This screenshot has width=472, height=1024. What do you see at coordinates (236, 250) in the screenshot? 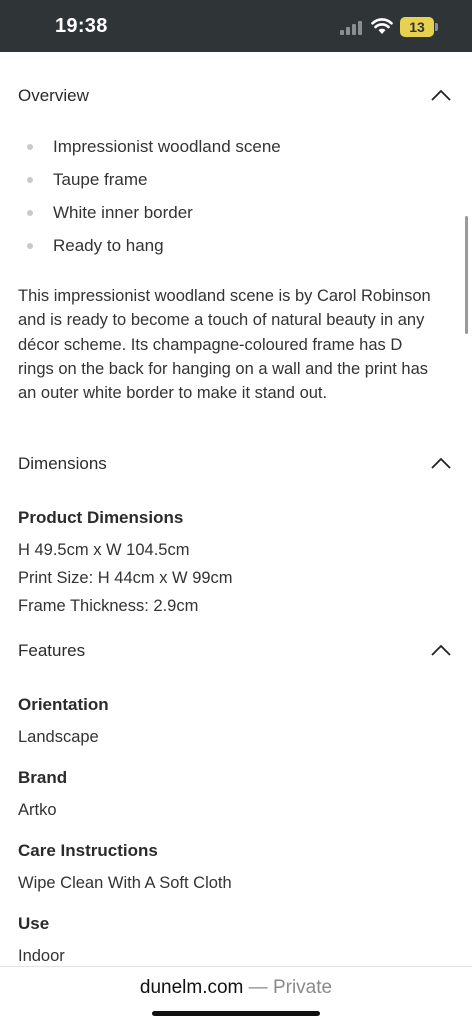
I see `list-item: Ready to hang` at bounding box center [236, 250].